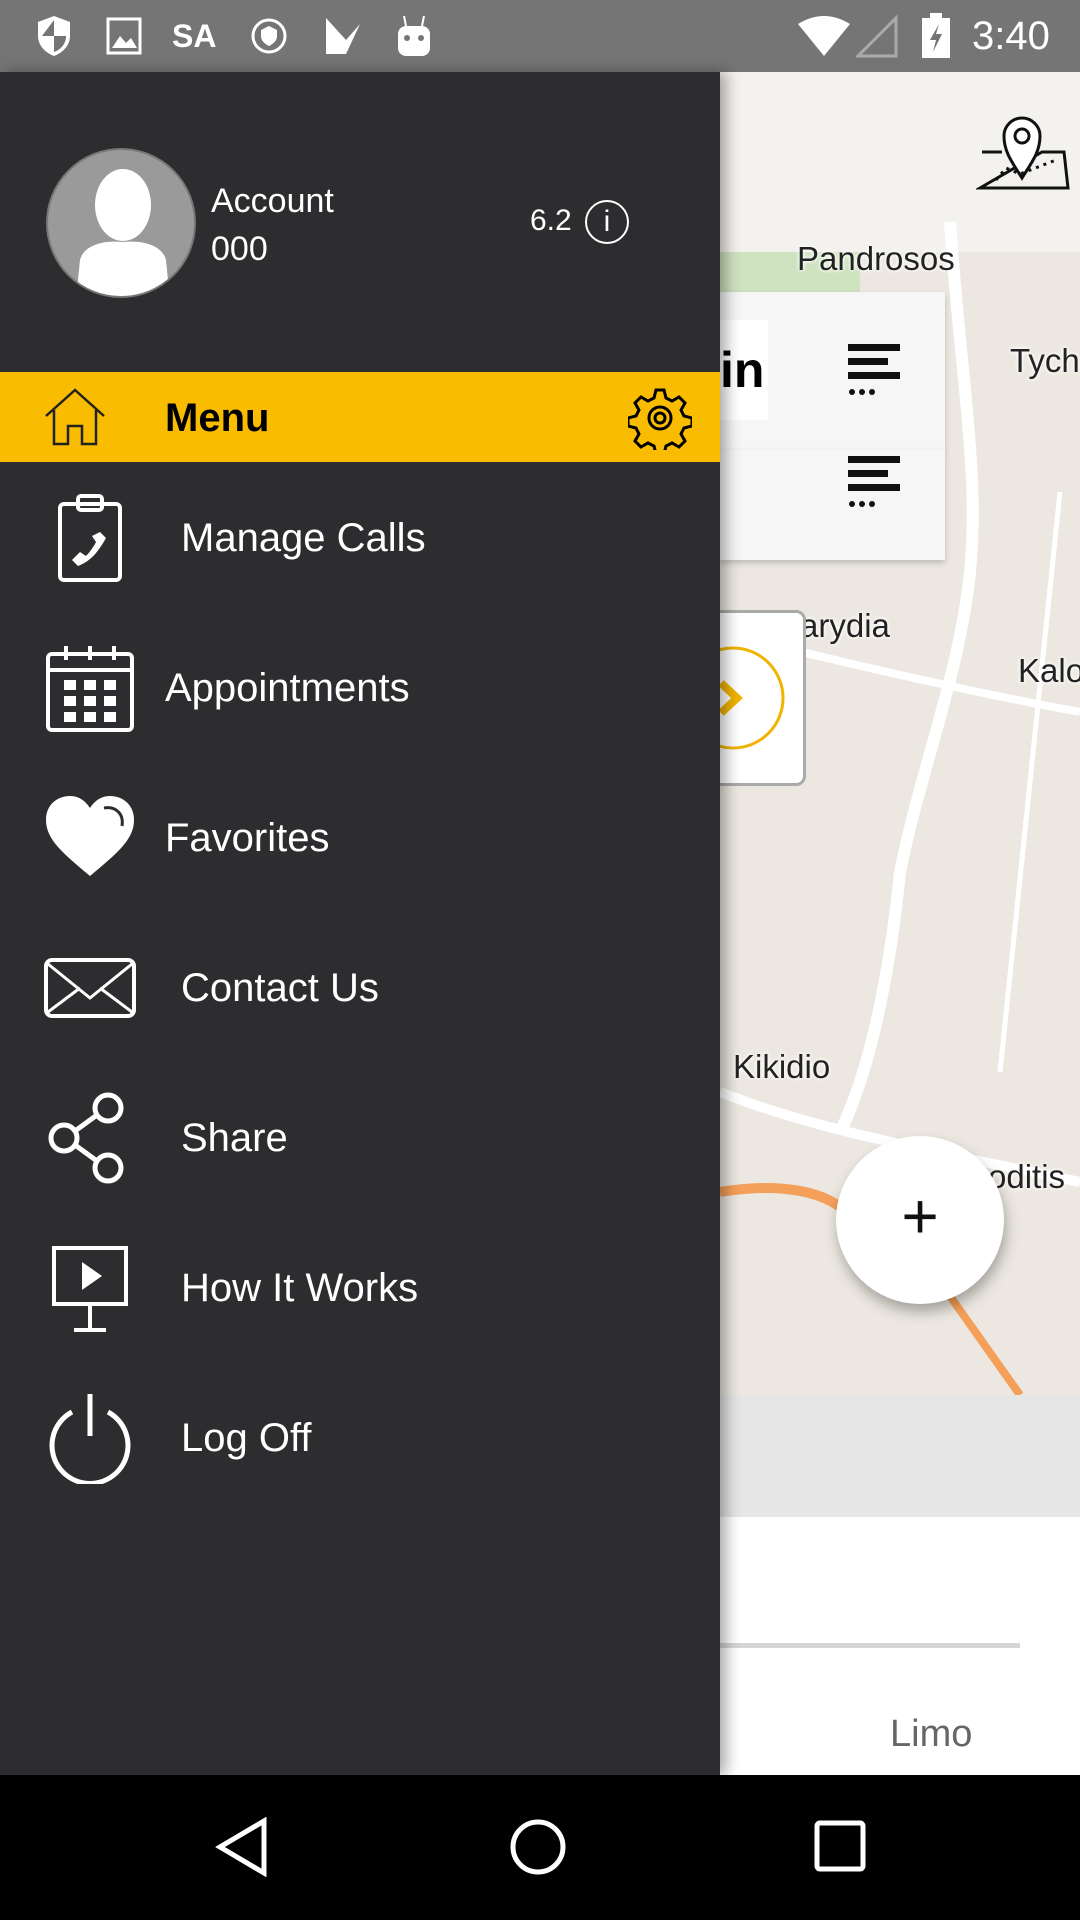 This screenshot has width=1080, height=1920. I want to click on menu-item-contact-us: Contact Us, so click(360, 988).